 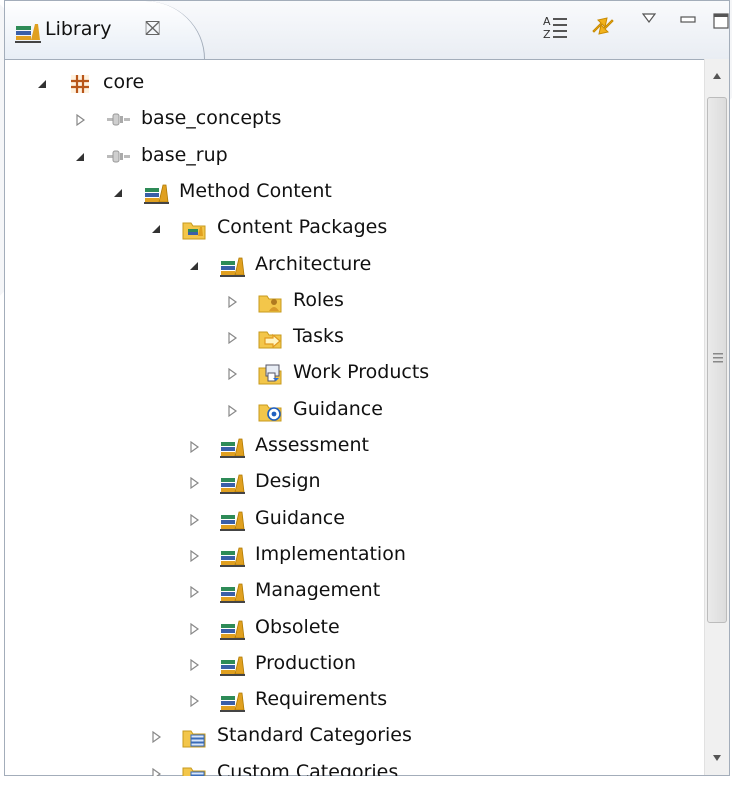 What do you see at coordinates (721, 21) in the screenshot?
I see `maximize-icon` at bounding box center [721, 21].